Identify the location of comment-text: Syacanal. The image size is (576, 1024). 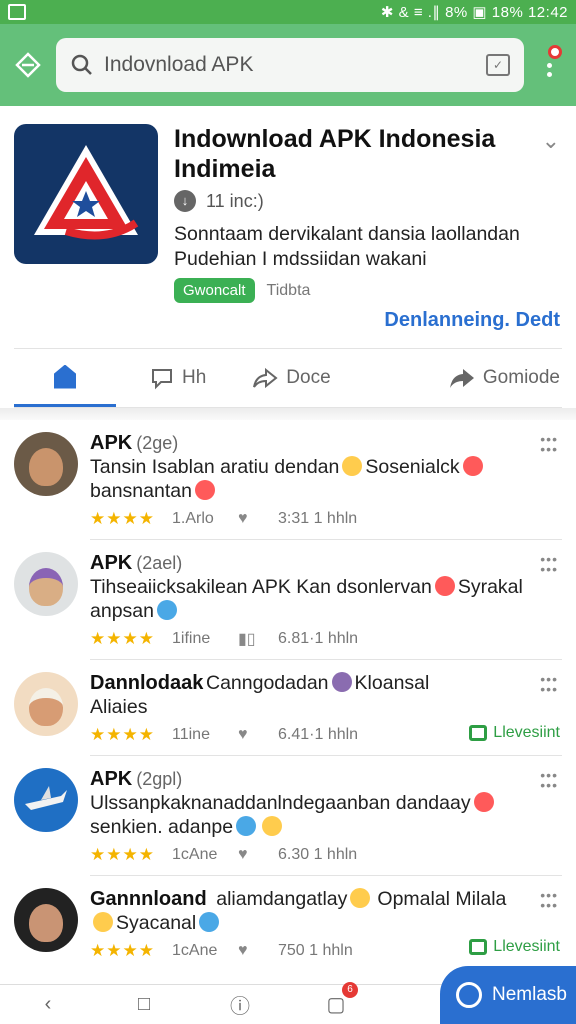
(309, 923).